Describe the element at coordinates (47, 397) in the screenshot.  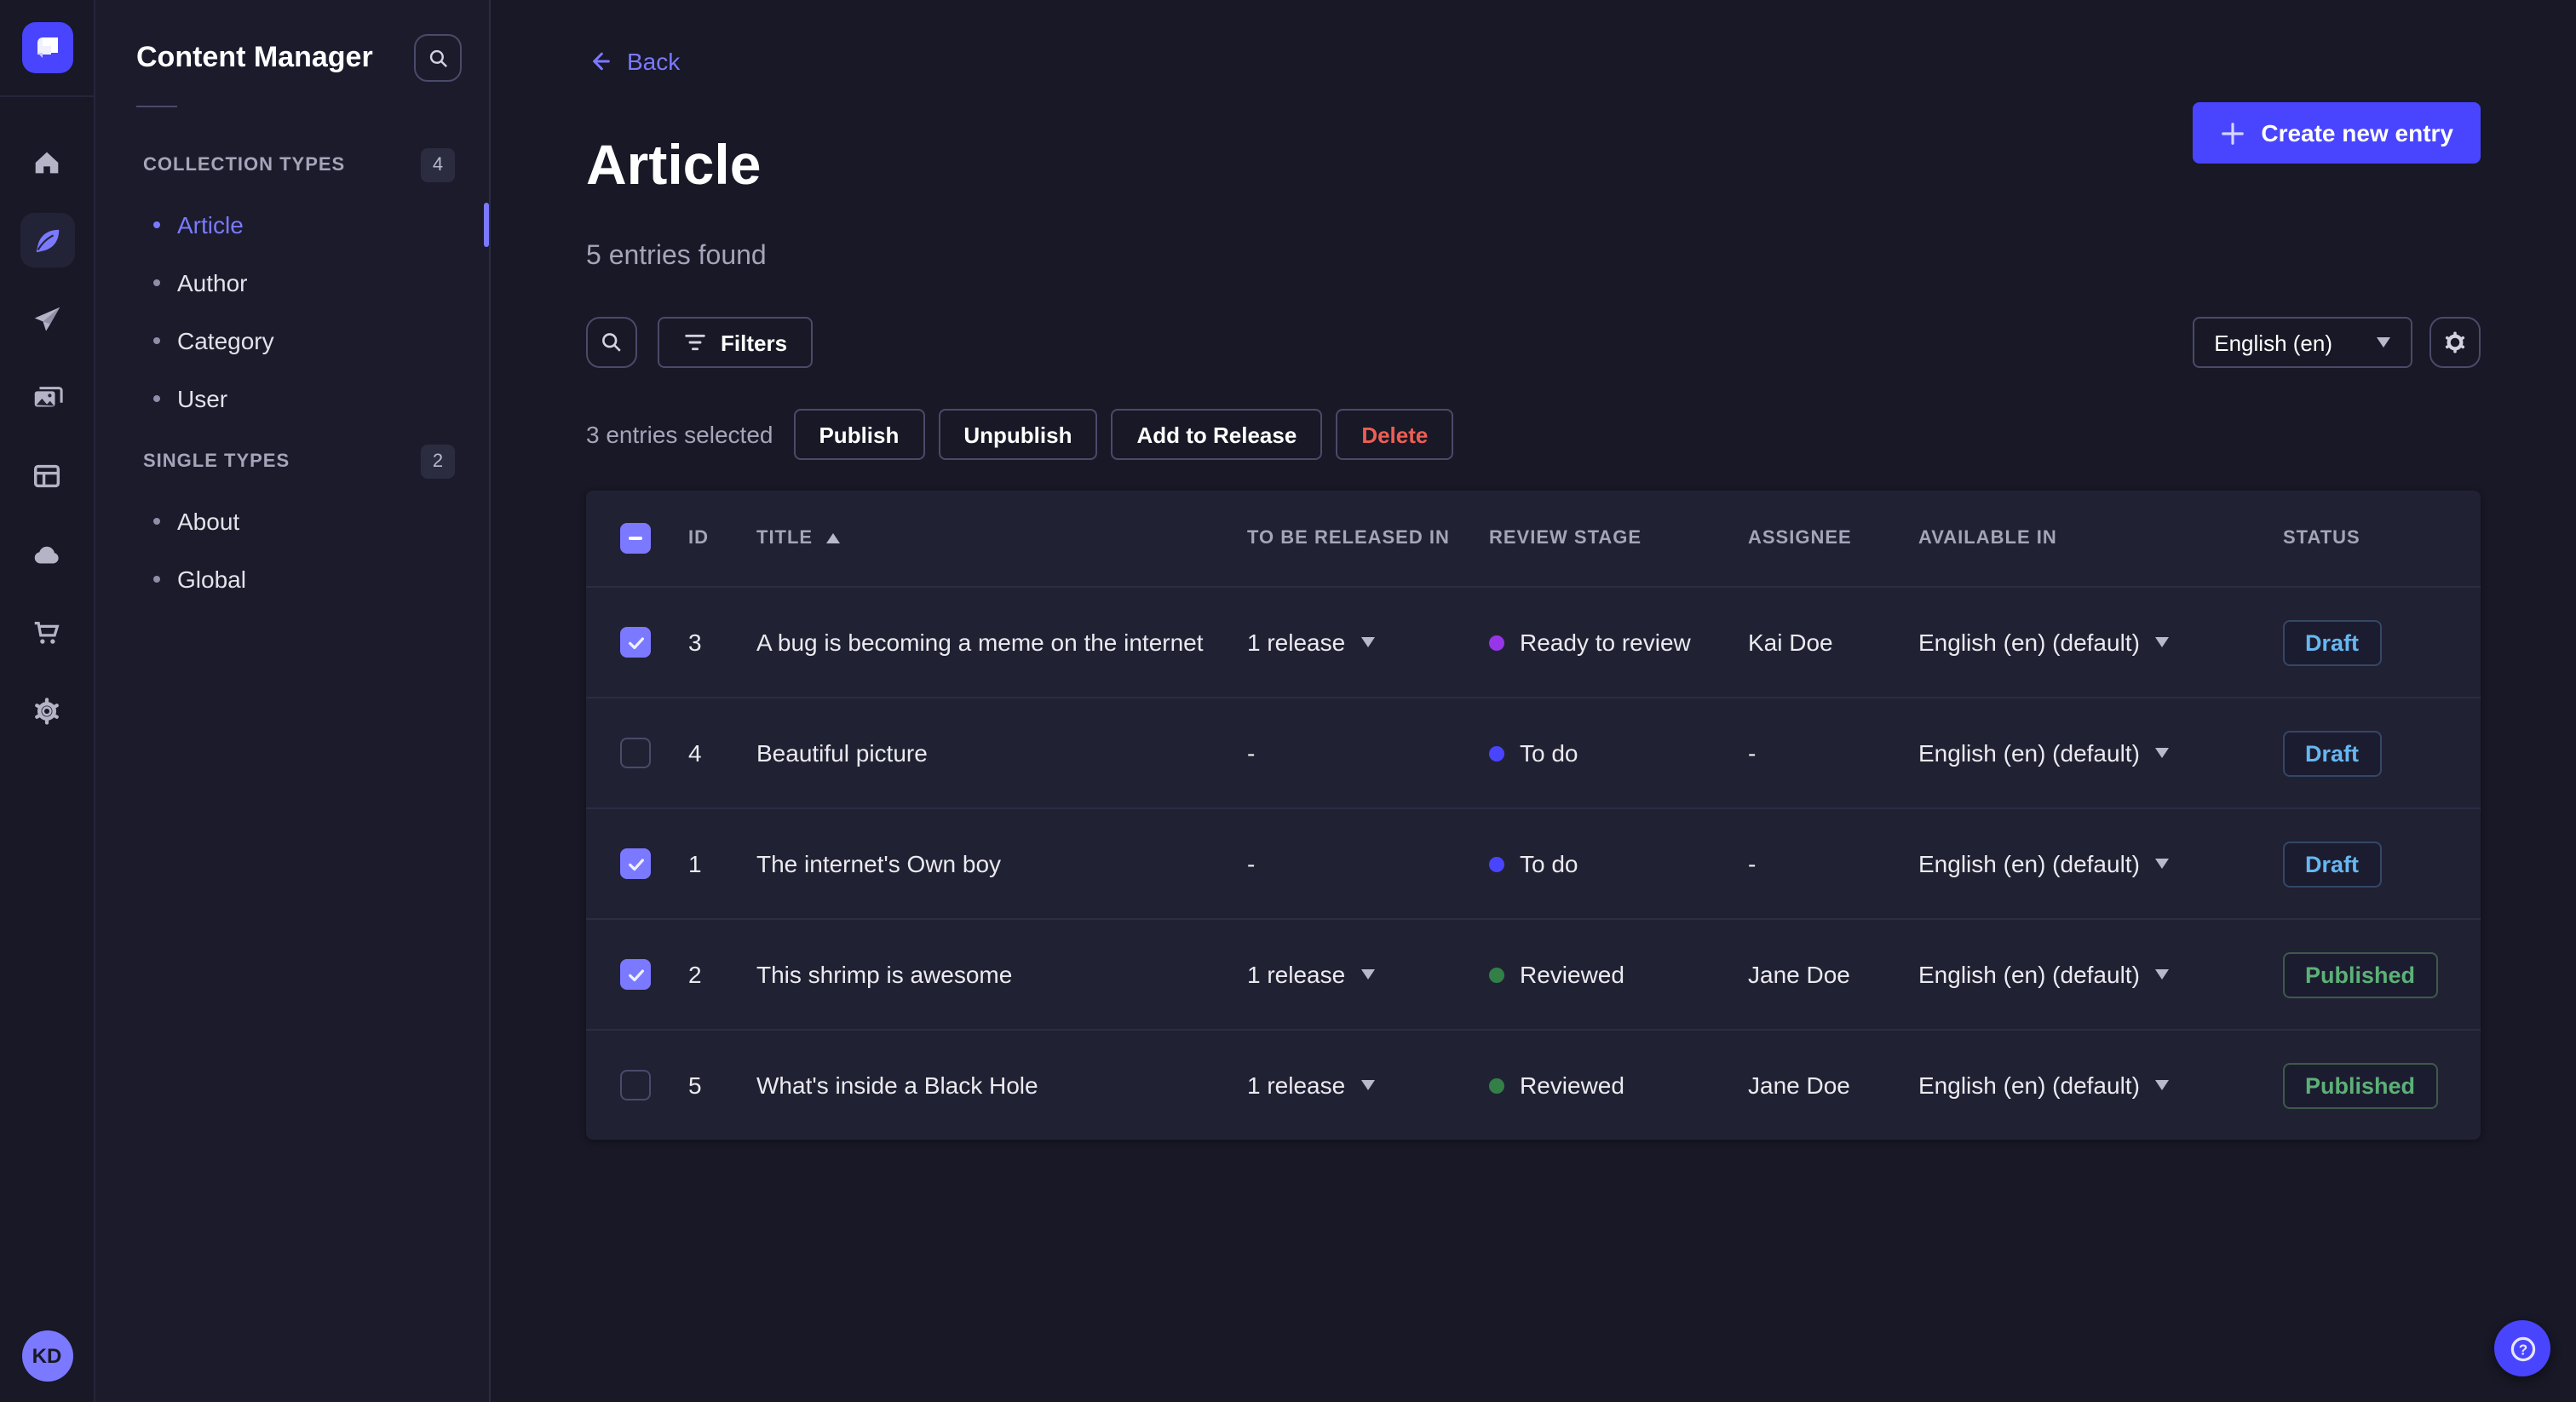
I see `media-library-icon` at that location.